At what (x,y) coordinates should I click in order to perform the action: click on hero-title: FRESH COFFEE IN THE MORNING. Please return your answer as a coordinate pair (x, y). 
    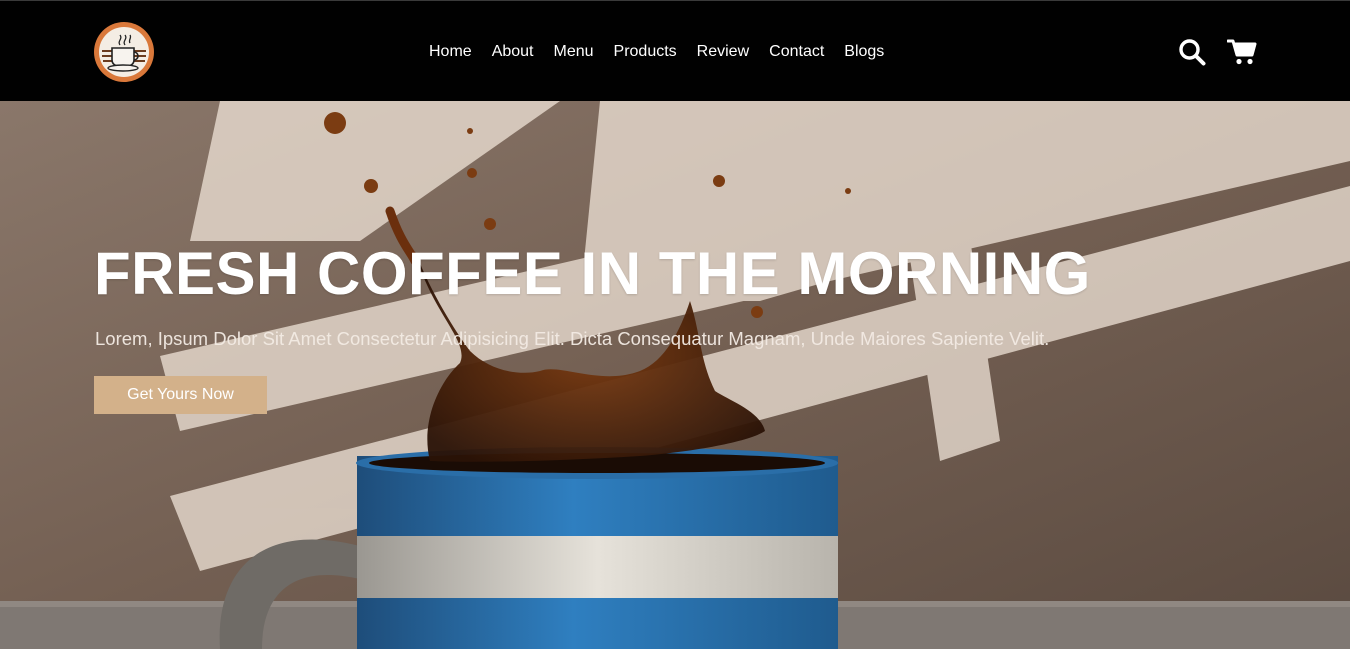
    Looking at the image, I should click on (592, 273).